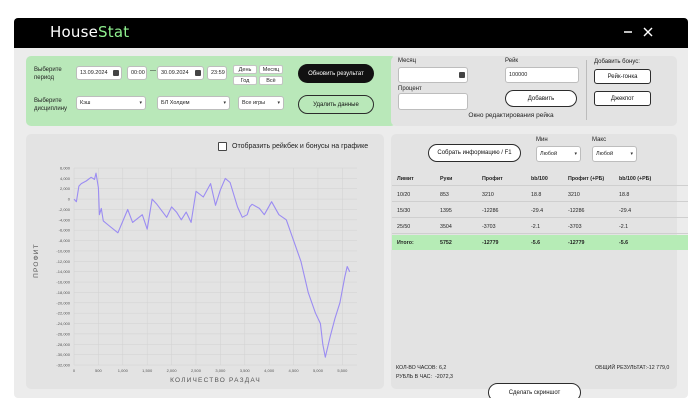 Image resolution: width=700 pixels, height=413 pixels. I want to click on overall-result-label: ОБЩИЙ РЕЗУЛЬТАТ:, so click(621, 368).